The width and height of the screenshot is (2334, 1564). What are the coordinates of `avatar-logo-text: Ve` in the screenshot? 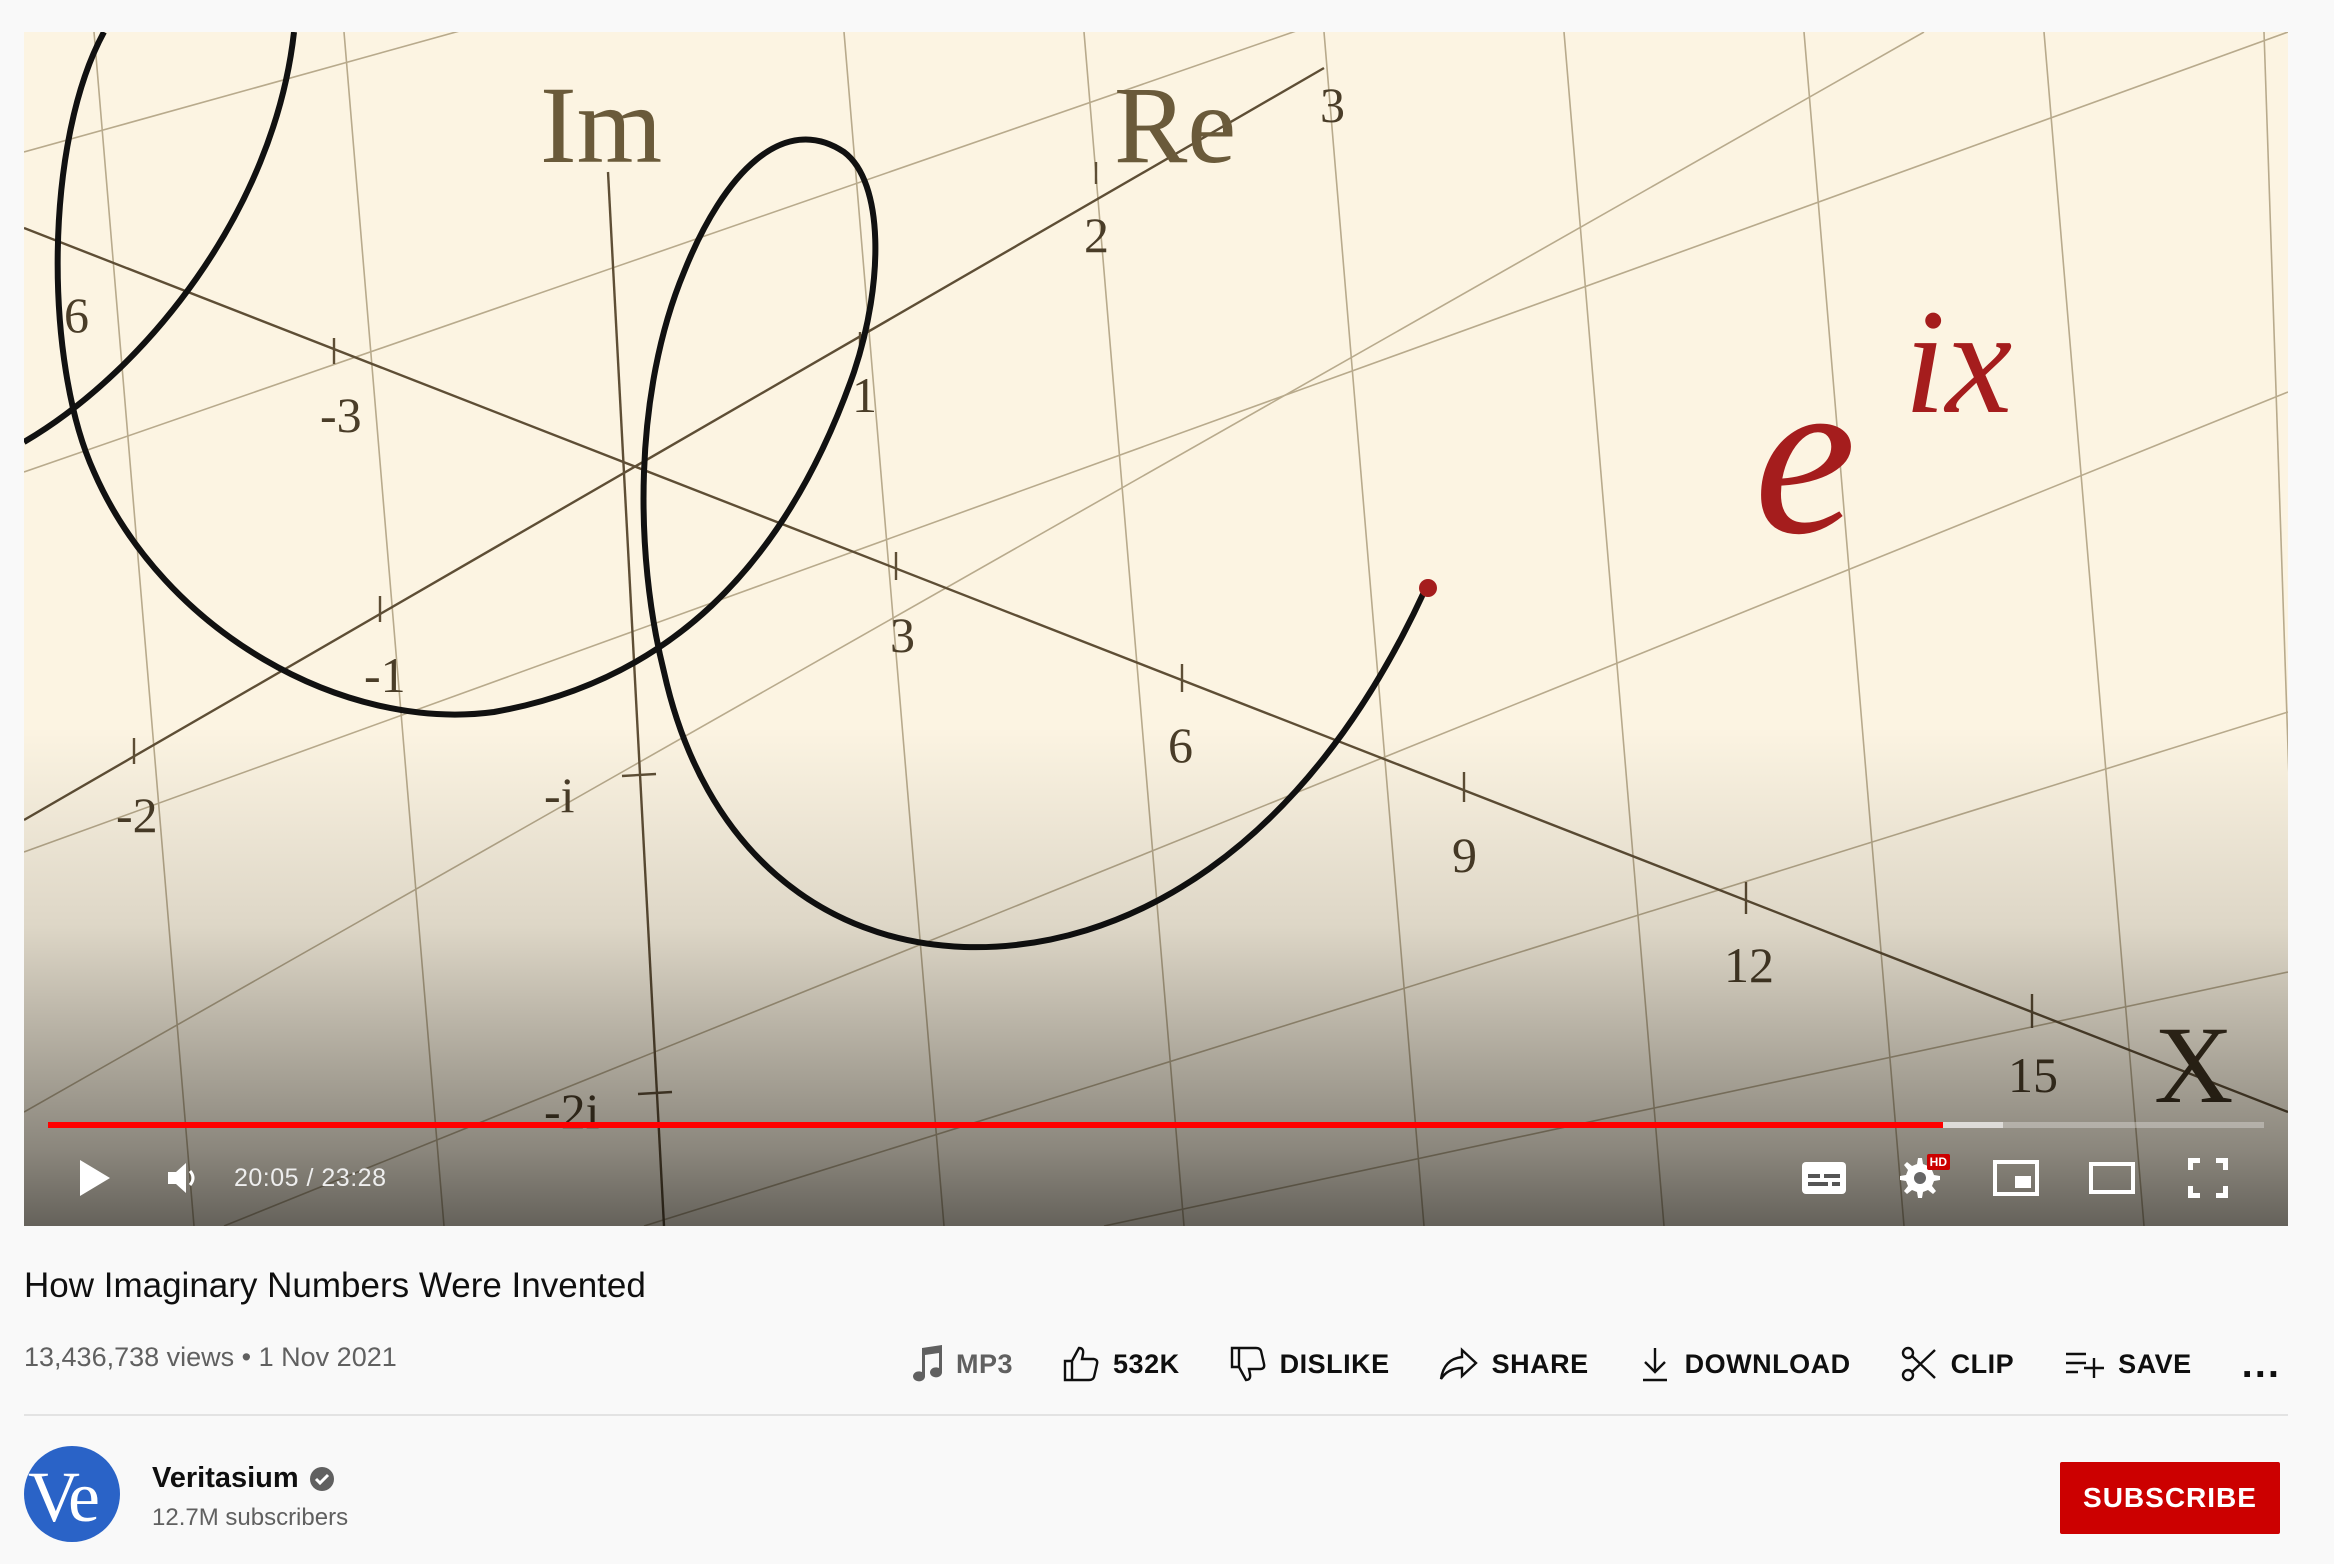 It's located at (64, 1497).